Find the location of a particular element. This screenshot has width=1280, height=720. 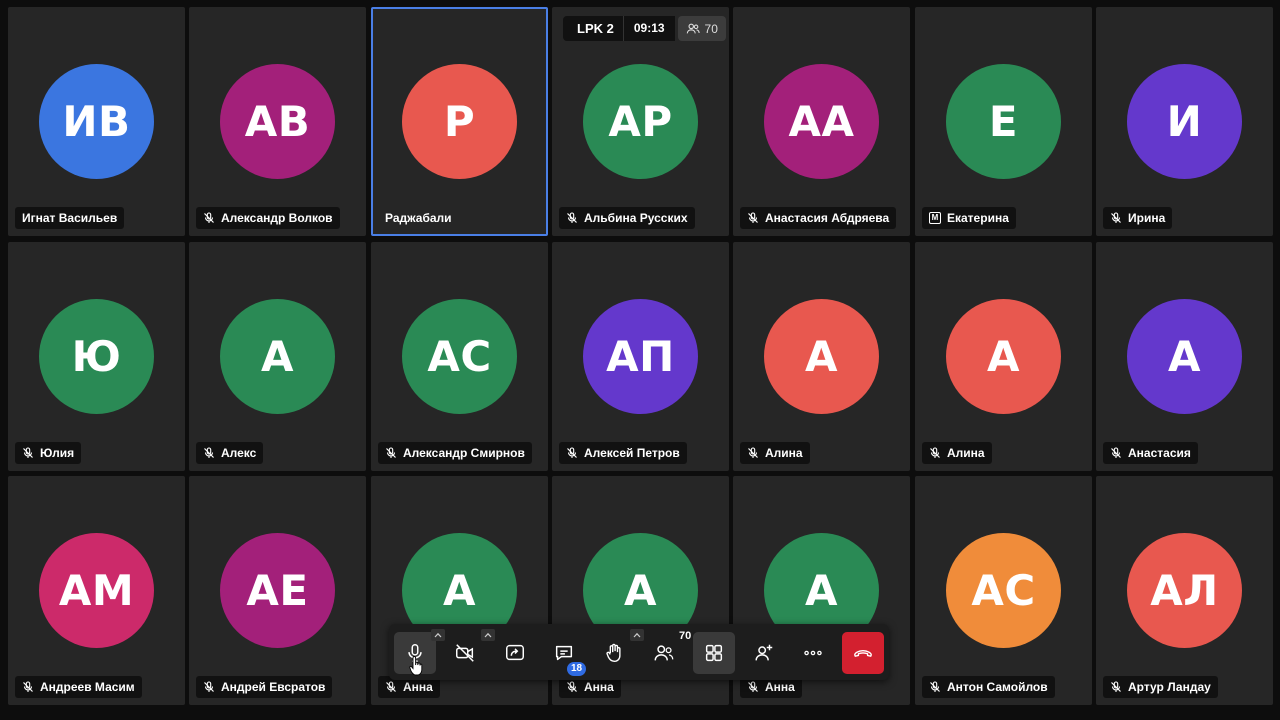

participant-tile: АС Антон Самойлов is located at coordinates (1003, 590).